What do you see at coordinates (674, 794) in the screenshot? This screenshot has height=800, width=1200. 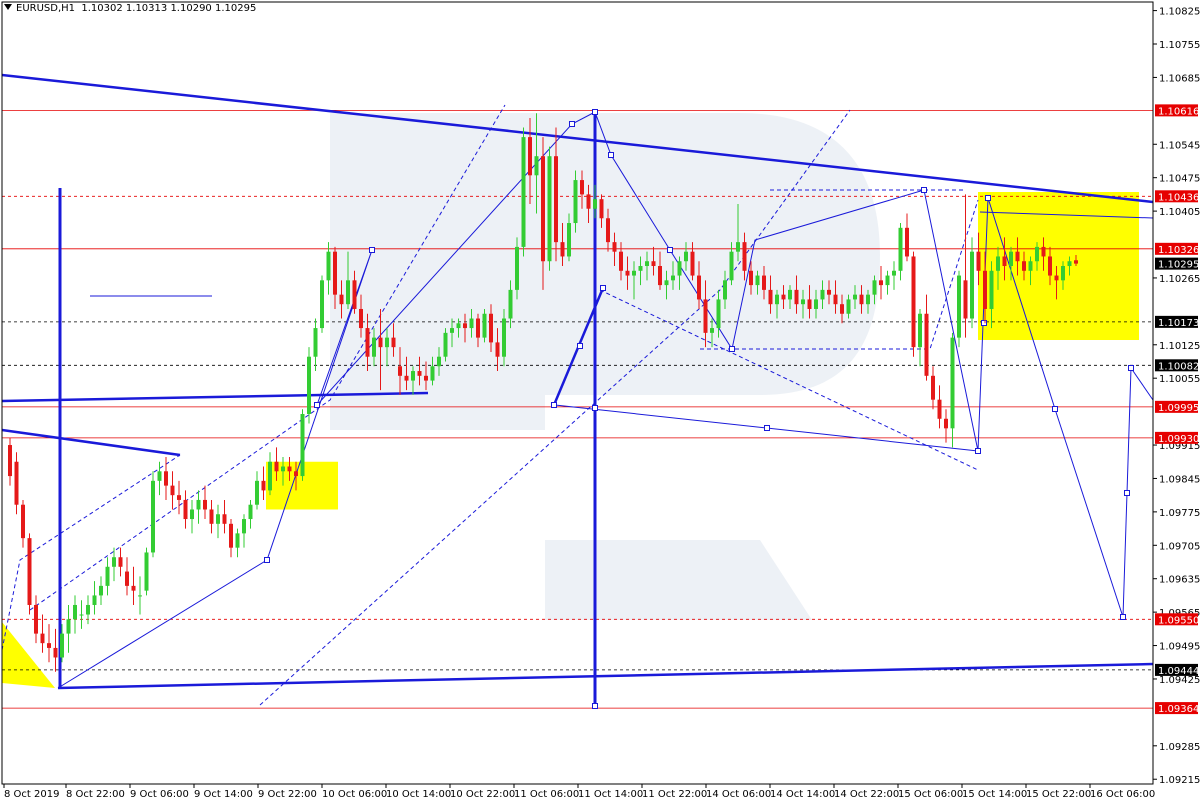 I see `x-tick-label: 11 Oct 22:00` at bounding box center [674, 794].